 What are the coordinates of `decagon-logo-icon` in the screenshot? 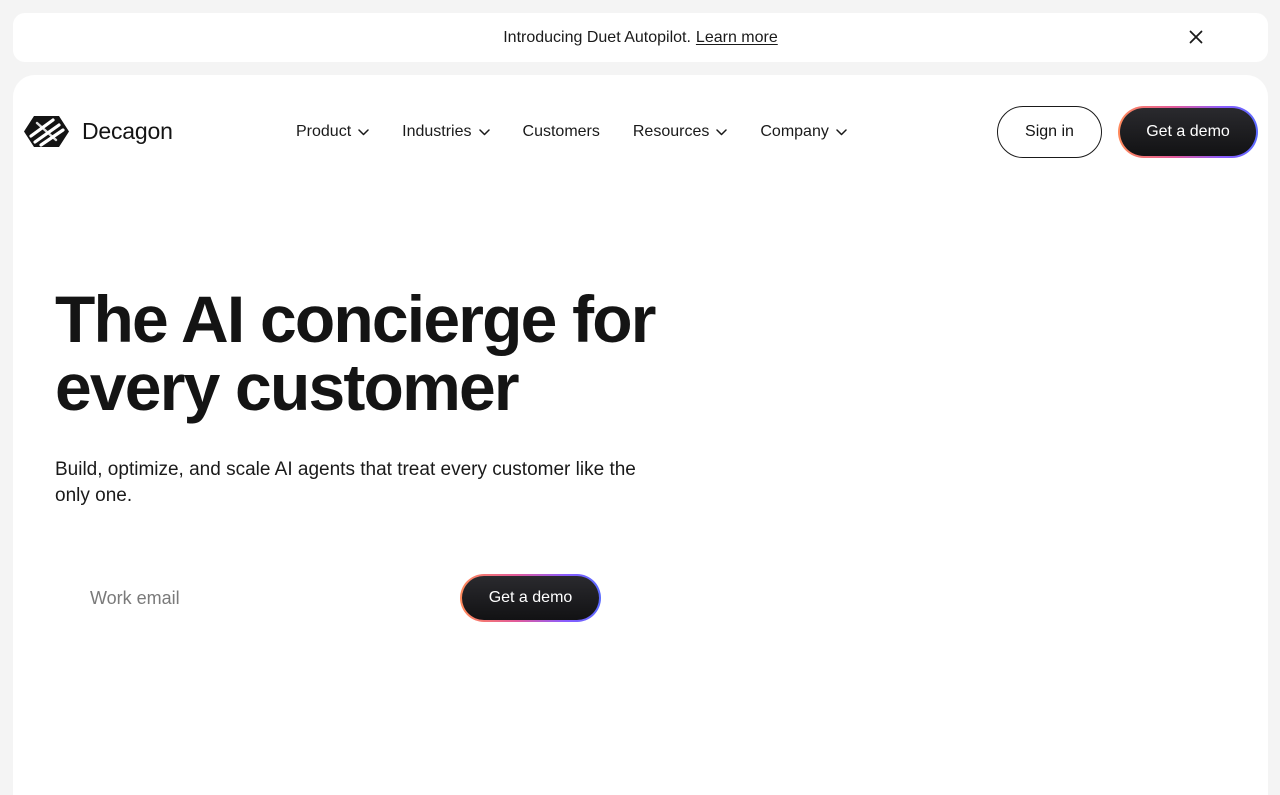 It's located at (46, 131).